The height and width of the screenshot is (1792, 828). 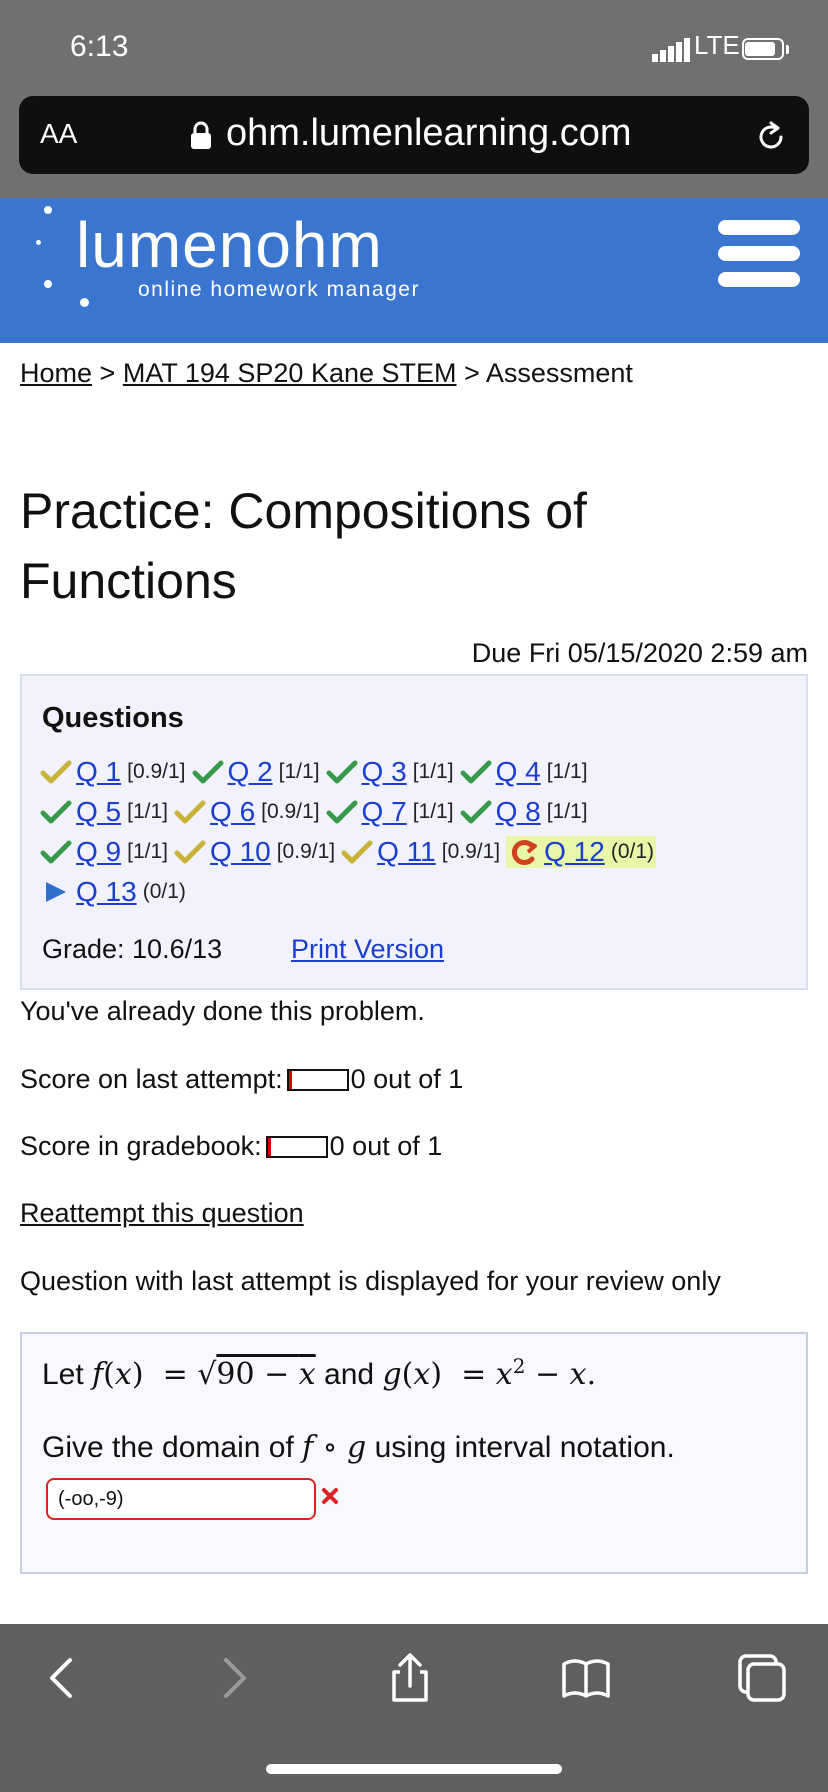 I want to click on question-link: Q 10, so click(x=240, y=852).